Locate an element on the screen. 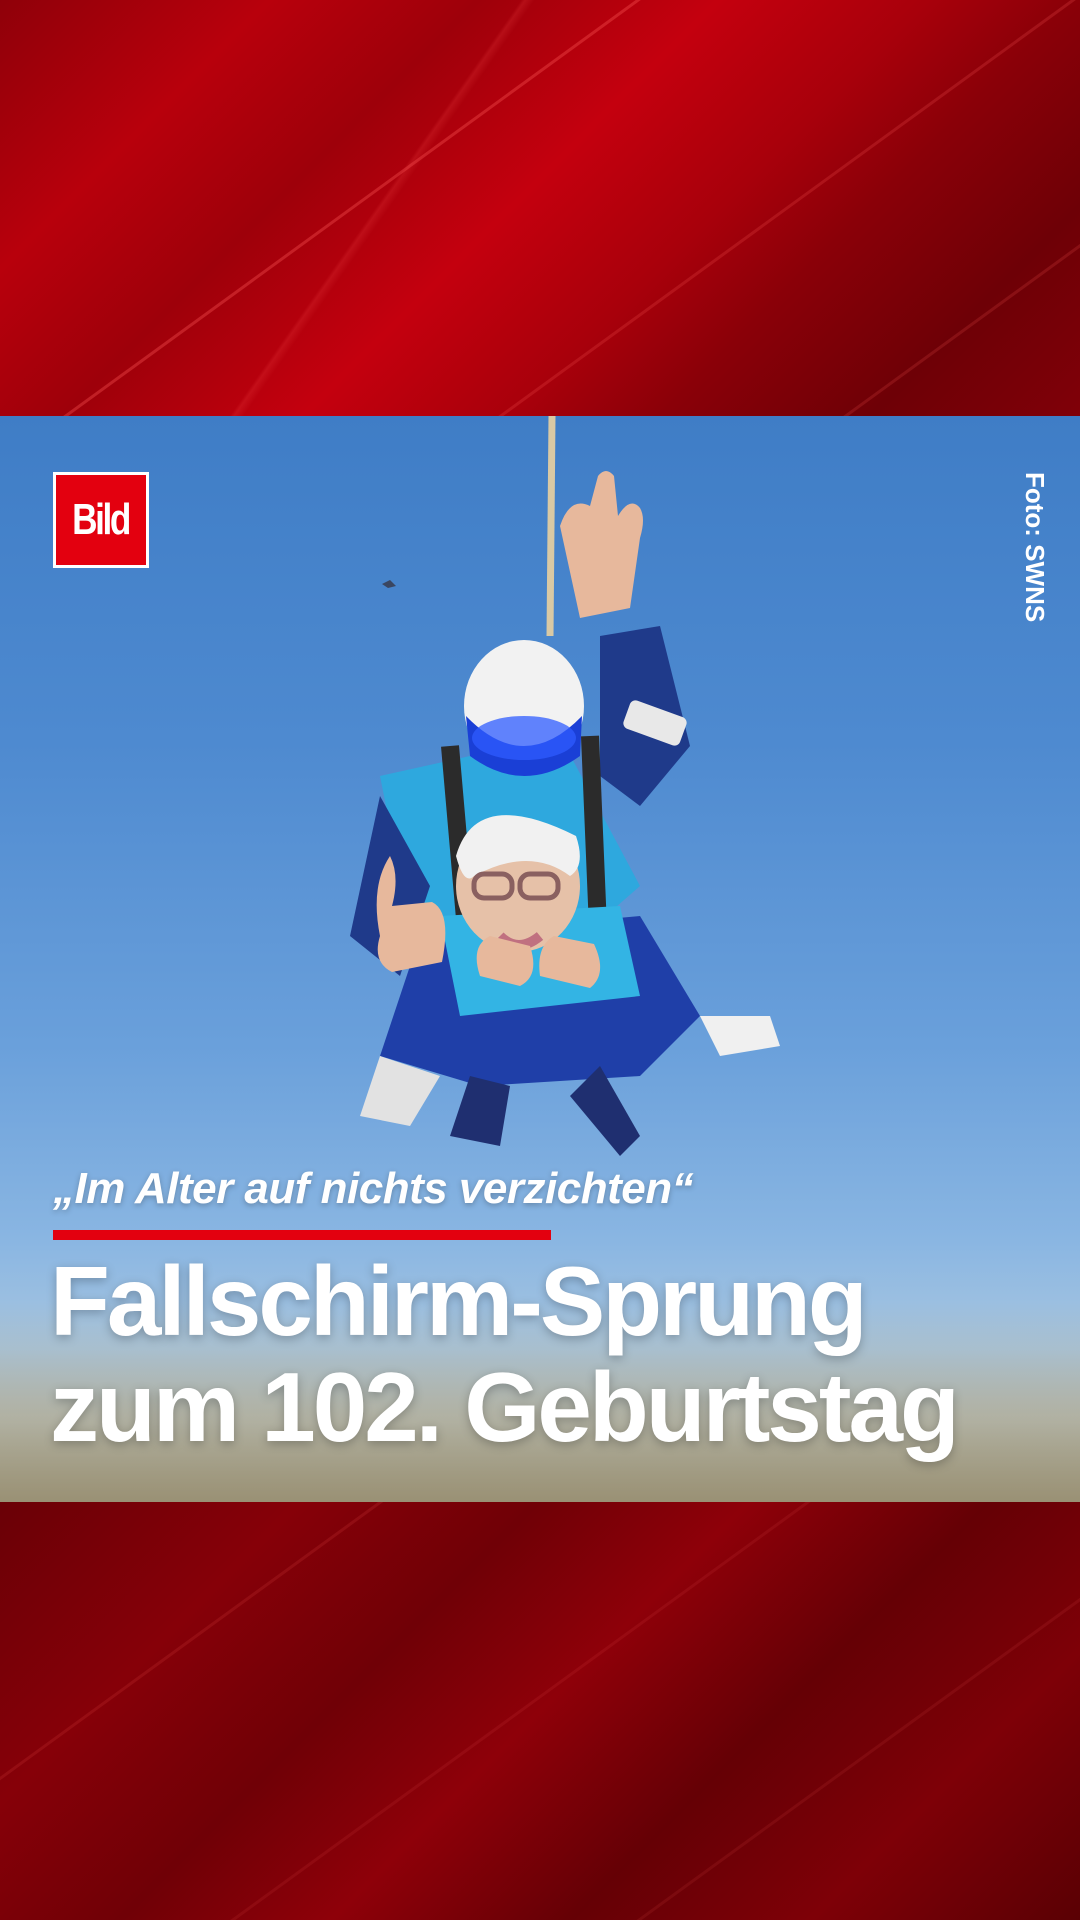  story-kicker: „Im Alter auf nichts verzichten“ is located at coordinates (373, 1188).